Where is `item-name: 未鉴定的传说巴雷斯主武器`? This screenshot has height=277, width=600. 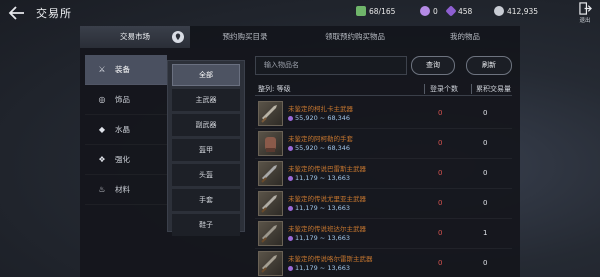 item-name: 未鉴定的传说巴雷斯主武器 is located at coordinates (327, 169).